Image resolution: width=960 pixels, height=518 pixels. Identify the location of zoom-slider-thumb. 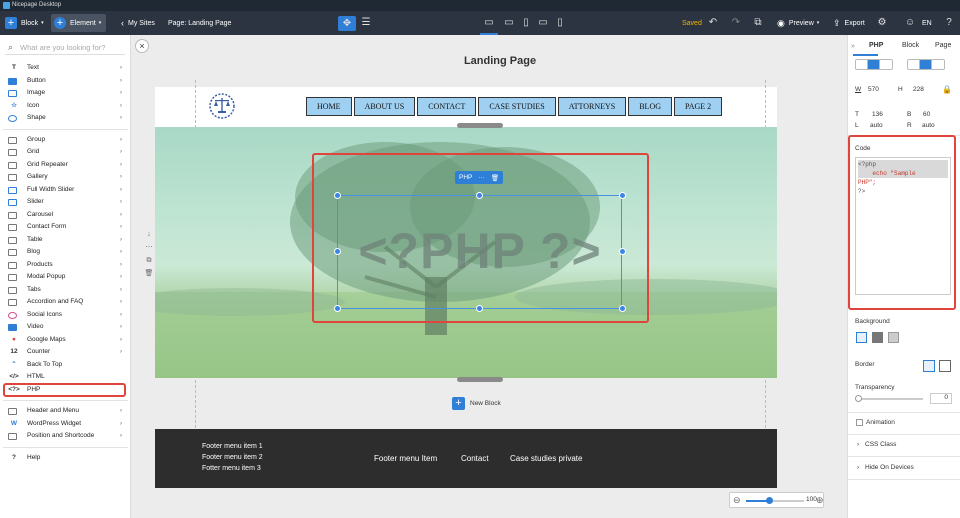
(769, 500).